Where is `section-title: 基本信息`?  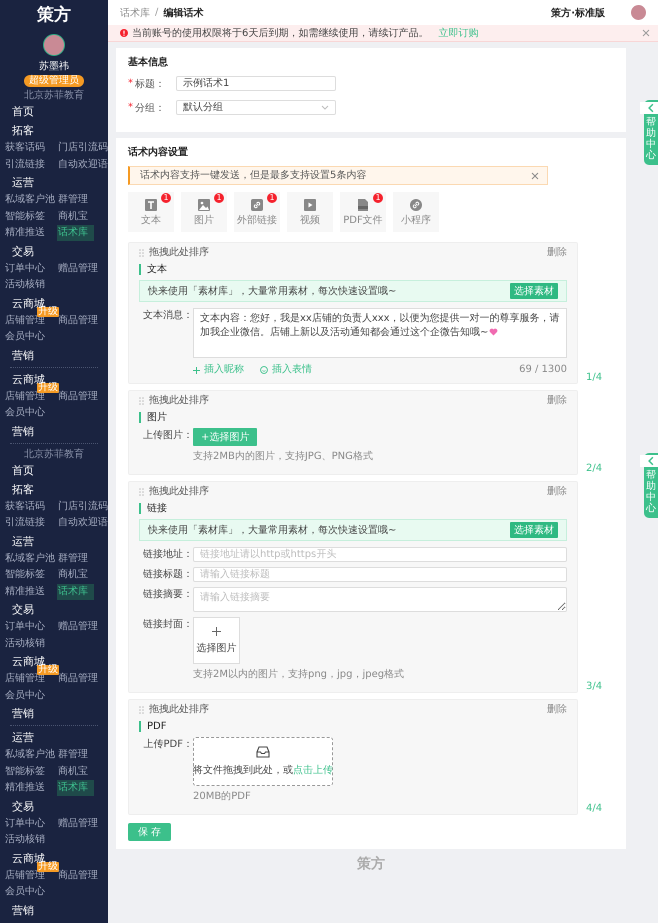
section-title: 基本信息 is located at coordinates (148, 63).